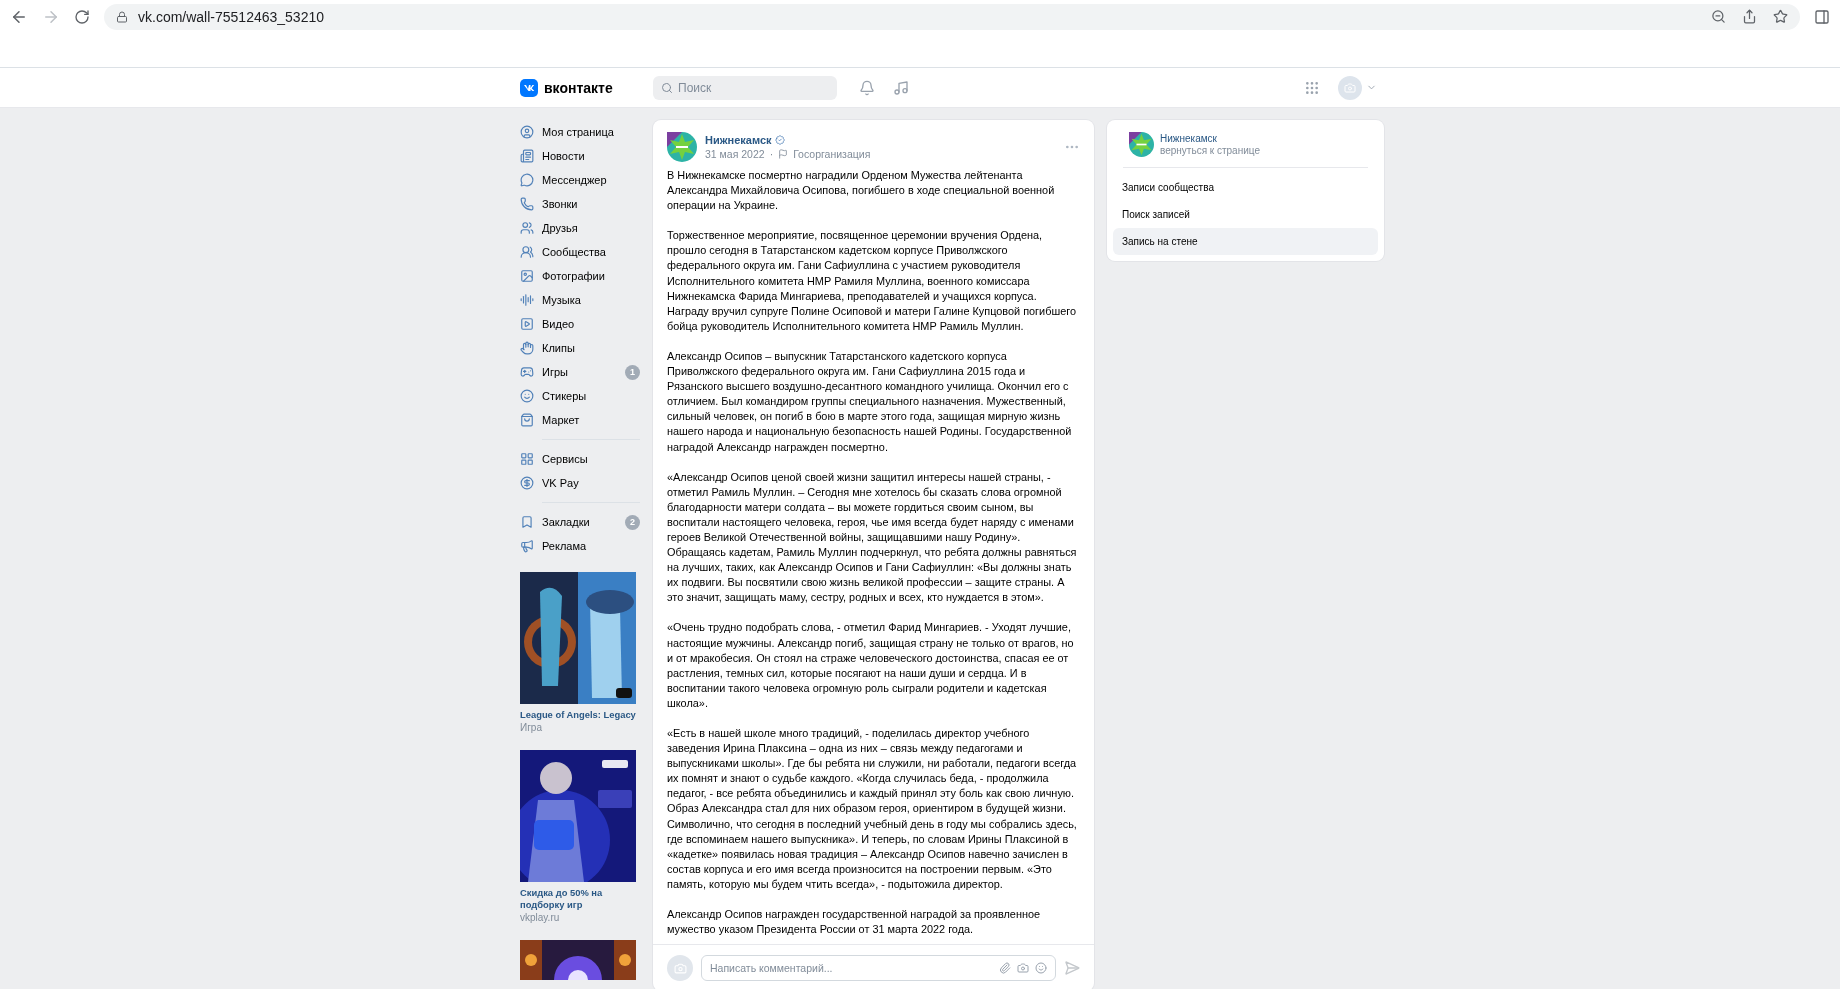 The image size is (1840, 989). I want to click on logo-text: вконтакте, so click(578, 87).